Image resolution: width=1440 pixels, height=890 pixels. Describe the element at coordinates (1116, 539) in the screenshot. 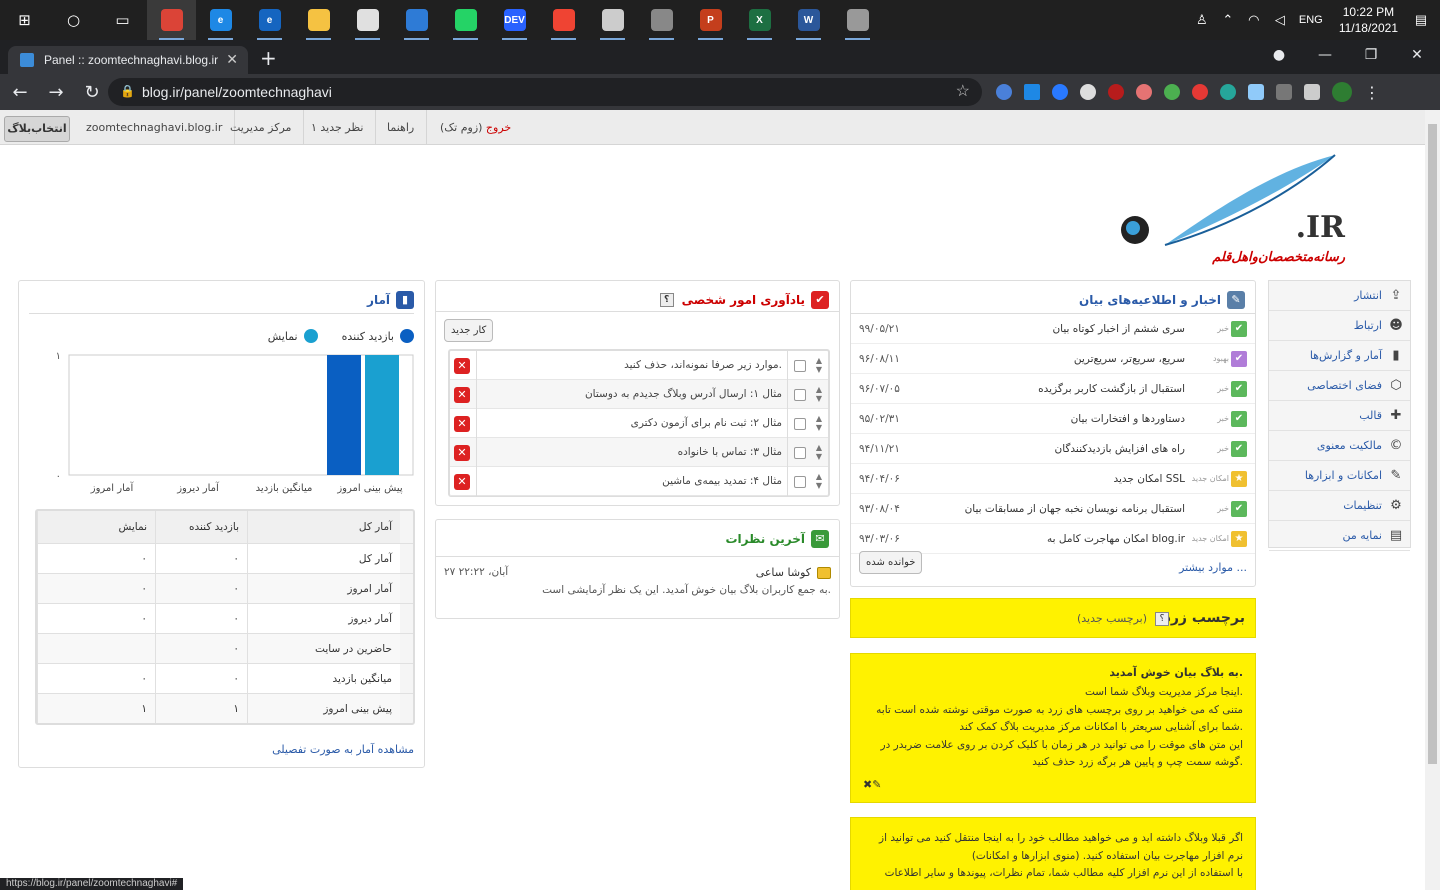

I see `news-title-link: امکان مهاجرت کامل به blog.ir` at that location.